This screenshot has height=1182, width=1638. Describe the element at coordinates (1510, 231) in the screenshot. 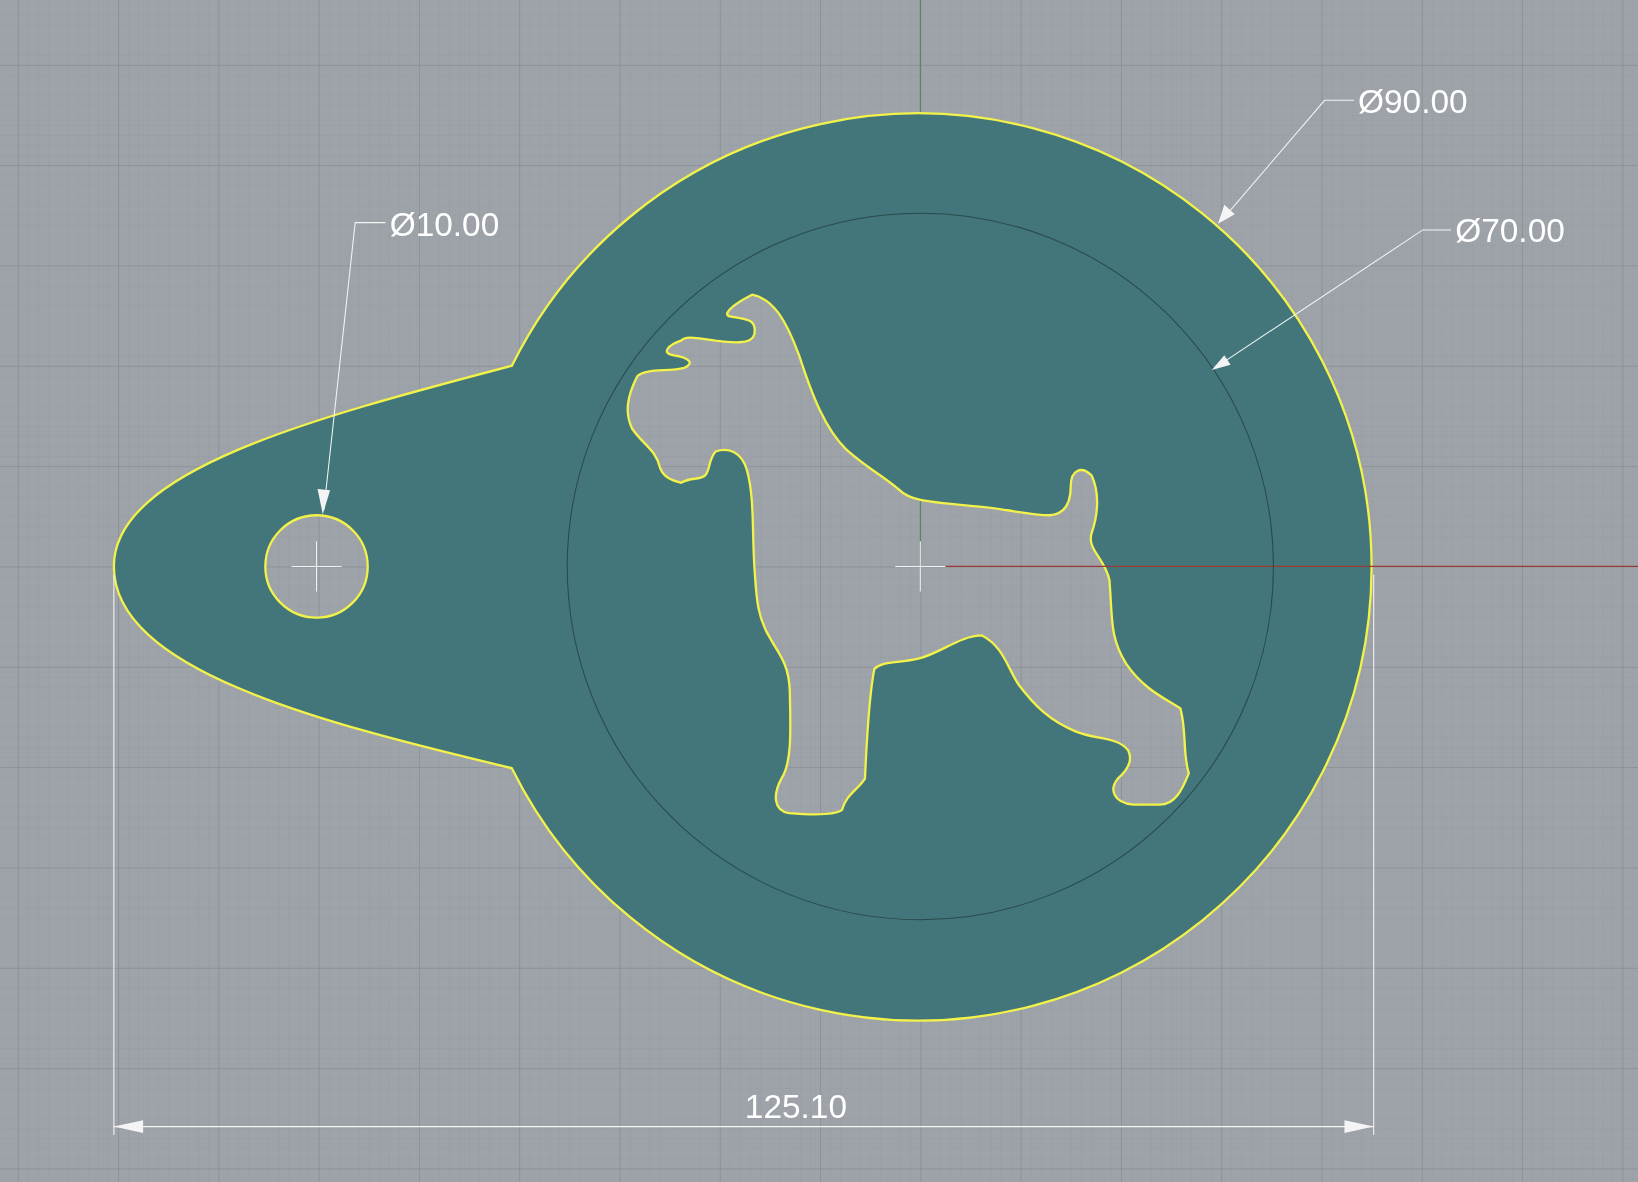

I see `dimension-label: Ø70.00` at that location.